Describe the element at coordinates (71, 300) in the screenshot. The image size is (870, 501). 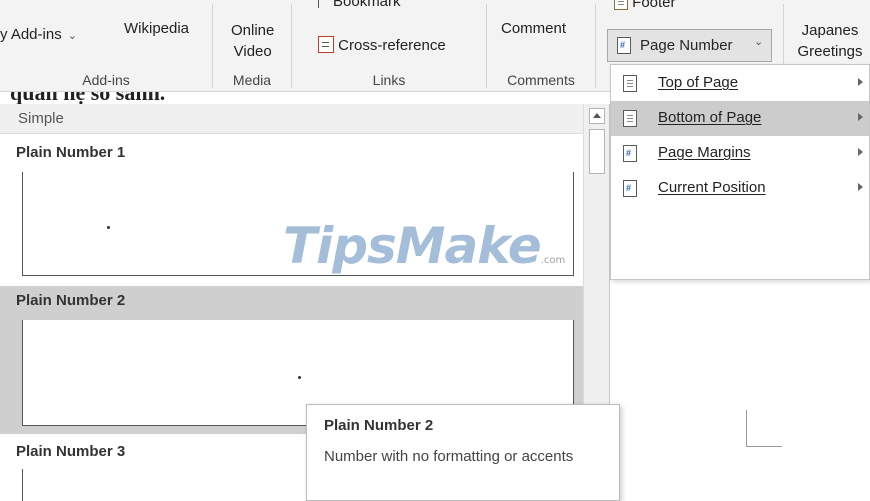
I see `gallery-item-title: Plain Number 2` at that location.